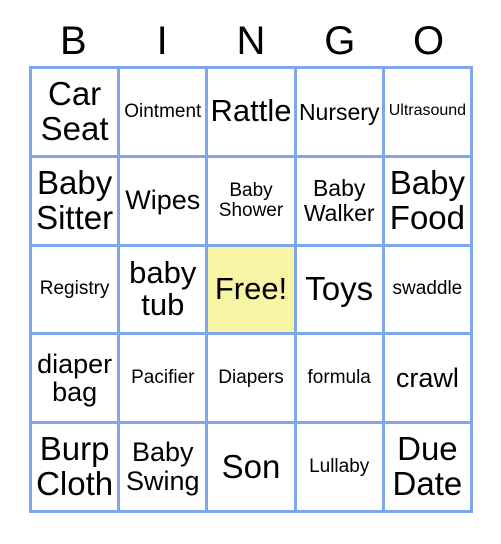 The height and width of the screenshot is (544, 501). I want to click on bingo-cell: Diapers, so click(252, 380).